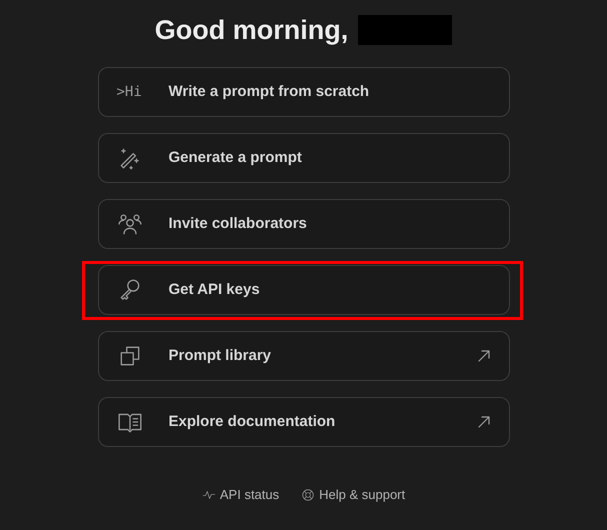 The height and width of the screenshot is (530, 607). What do you see at coordinates (304, 356) in the screenshot?
I see `action-card: Prompt library` at bounding box center [304, 356].